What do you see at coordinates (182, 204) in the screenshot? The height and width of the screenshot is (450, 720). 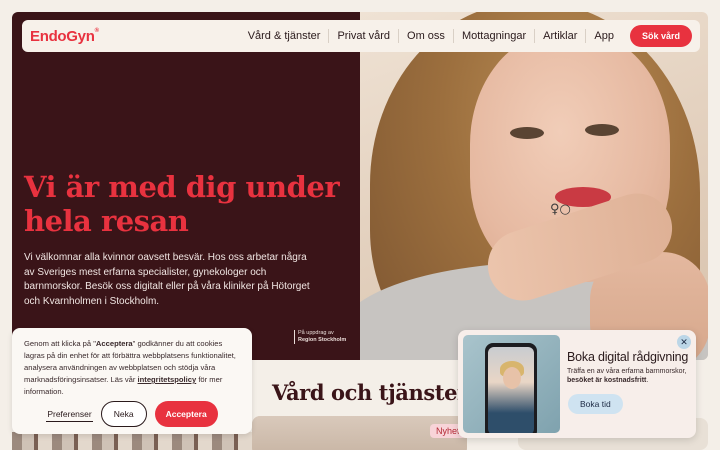 I see `hero-headline: Vi är med dig under hela resan` at bounding box center [182, 204].